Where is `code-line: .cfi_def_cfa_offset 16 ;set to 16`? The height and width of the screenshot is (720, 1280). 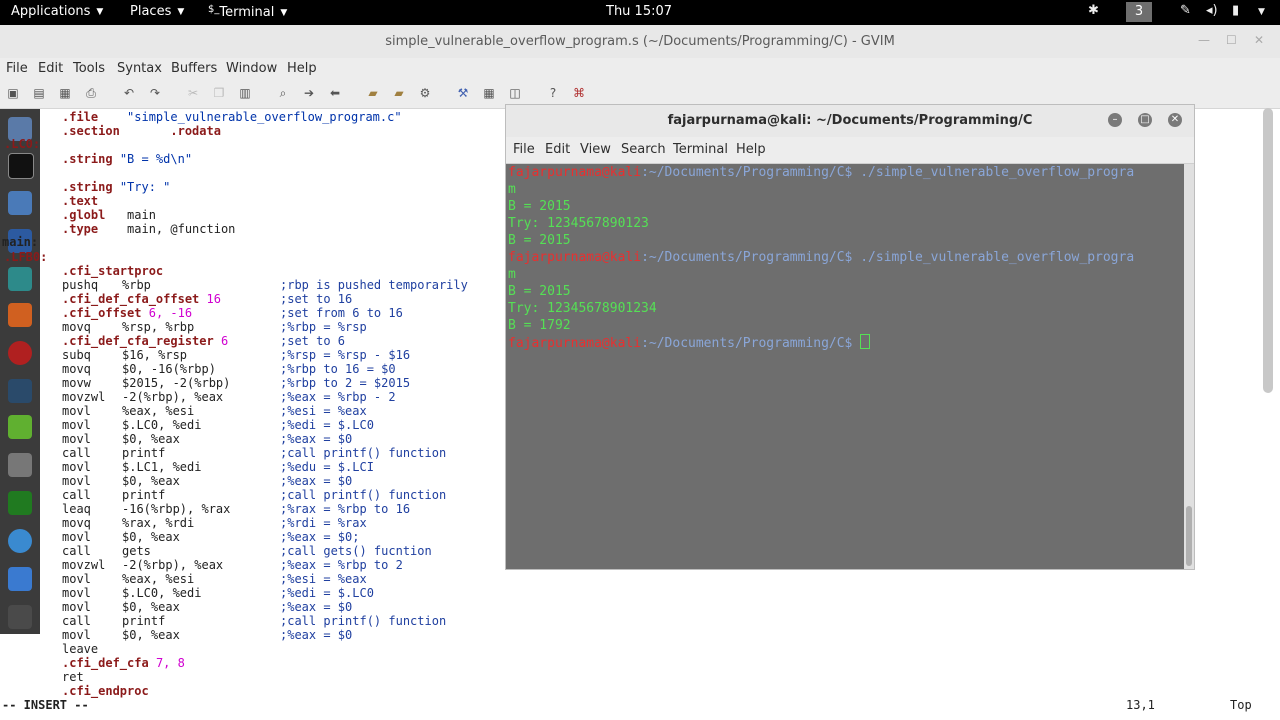
code-line: .cfi_def_cfa_offset 16 ;set to 16 is located at coordinates (207, 299).